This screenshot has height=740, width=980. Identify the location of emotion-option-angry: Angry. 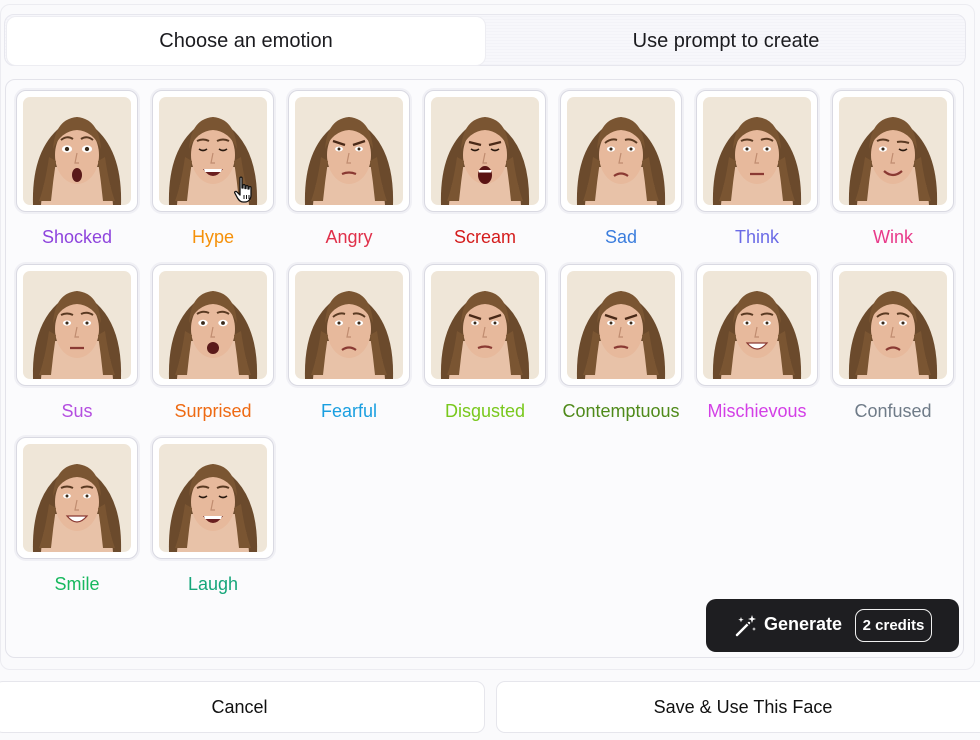
(349, 170).